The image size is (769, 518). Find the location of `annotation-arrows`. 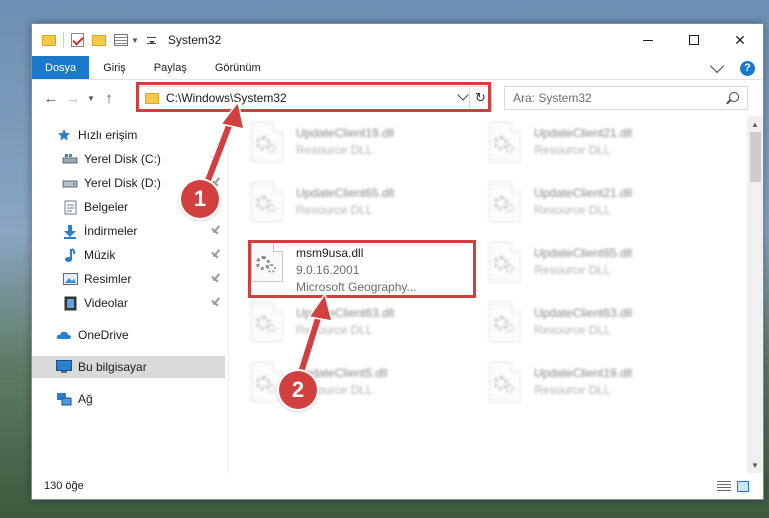

annotation-arrows is located at coordinates (265, 242).